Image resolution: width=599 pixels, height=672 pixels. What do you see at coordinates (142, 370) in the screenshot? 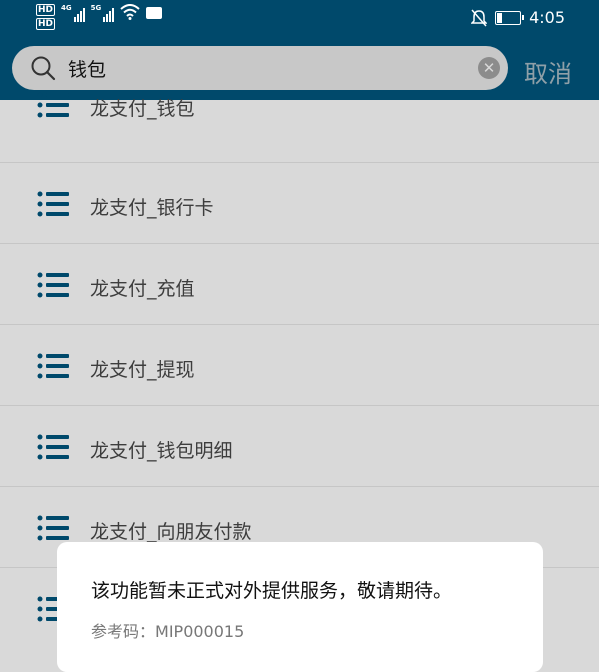
I see `list-item-label: 龙支付_提现` at bounding box center [142, 370].